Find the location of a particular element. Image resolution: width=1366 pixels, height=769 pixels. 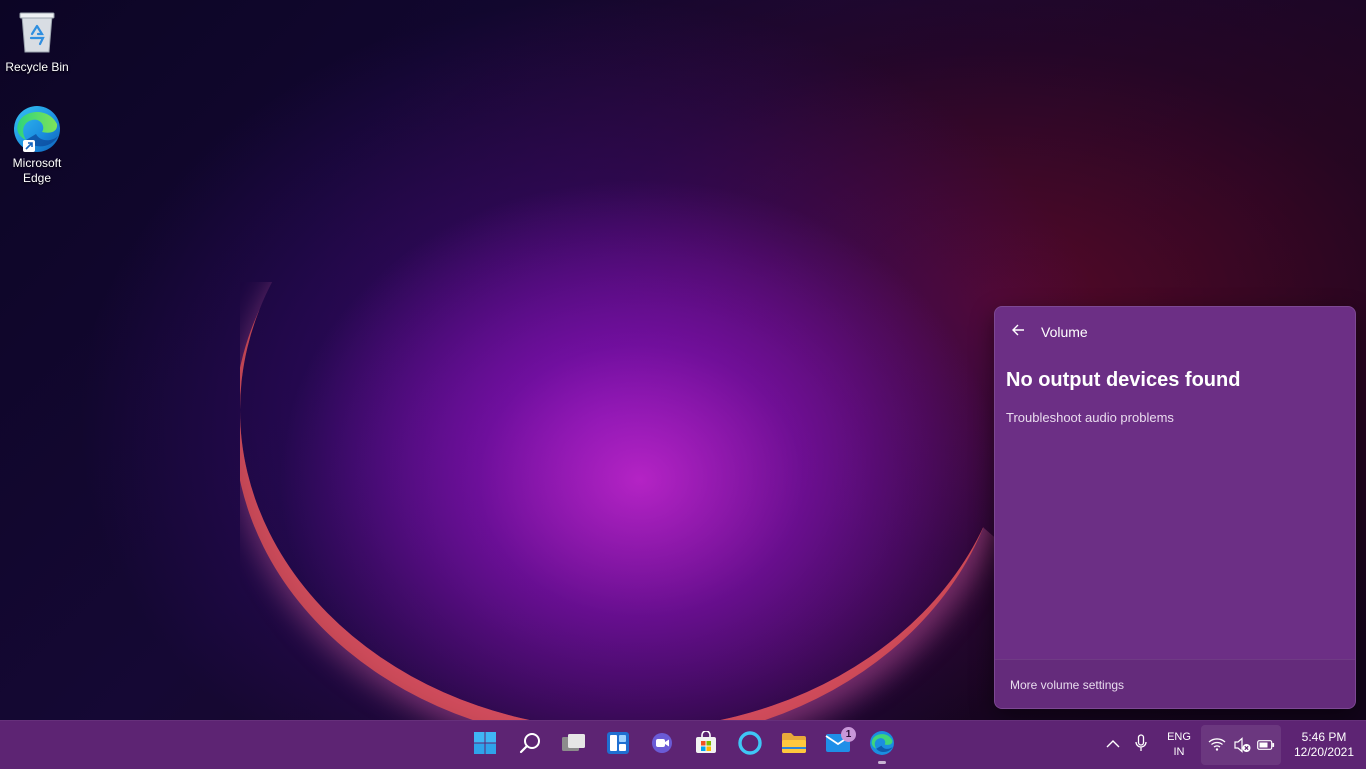

flyout-header: Volume is located at coordinates (1175, 332).